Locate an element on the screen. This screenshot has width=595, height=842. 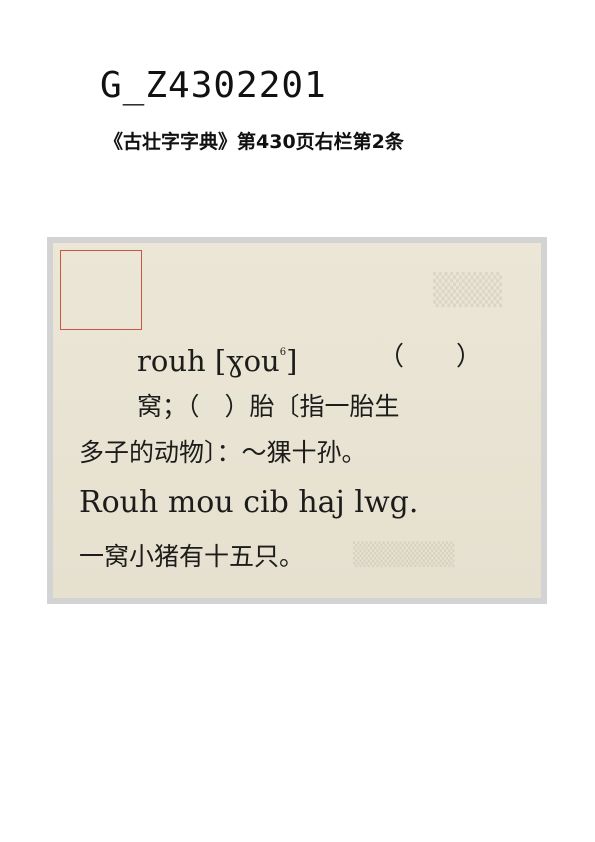
entry-character: 𧑲 is located at coordinates (341, 84).